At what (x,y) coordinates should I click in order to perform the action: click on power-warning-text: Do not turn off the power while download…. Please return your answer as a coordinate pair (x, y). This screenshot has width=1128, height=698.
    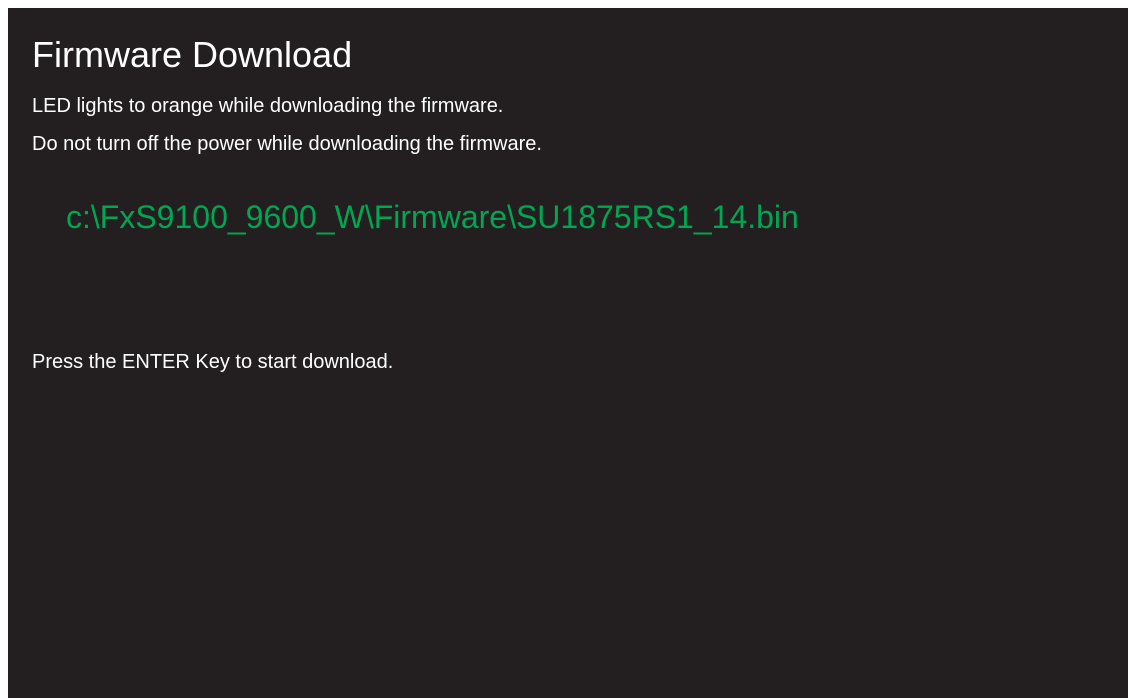
    Looking at the image, I should click on (287, 144).